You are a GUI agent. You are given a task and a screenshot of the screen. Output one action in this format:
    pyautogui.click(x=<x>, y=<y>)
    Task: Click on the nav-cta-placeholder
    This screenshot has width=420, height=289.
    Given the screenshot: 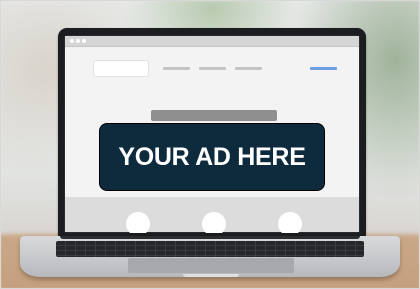 What is the action you would take?
    pyautogui.click(x=323, y=68)
    